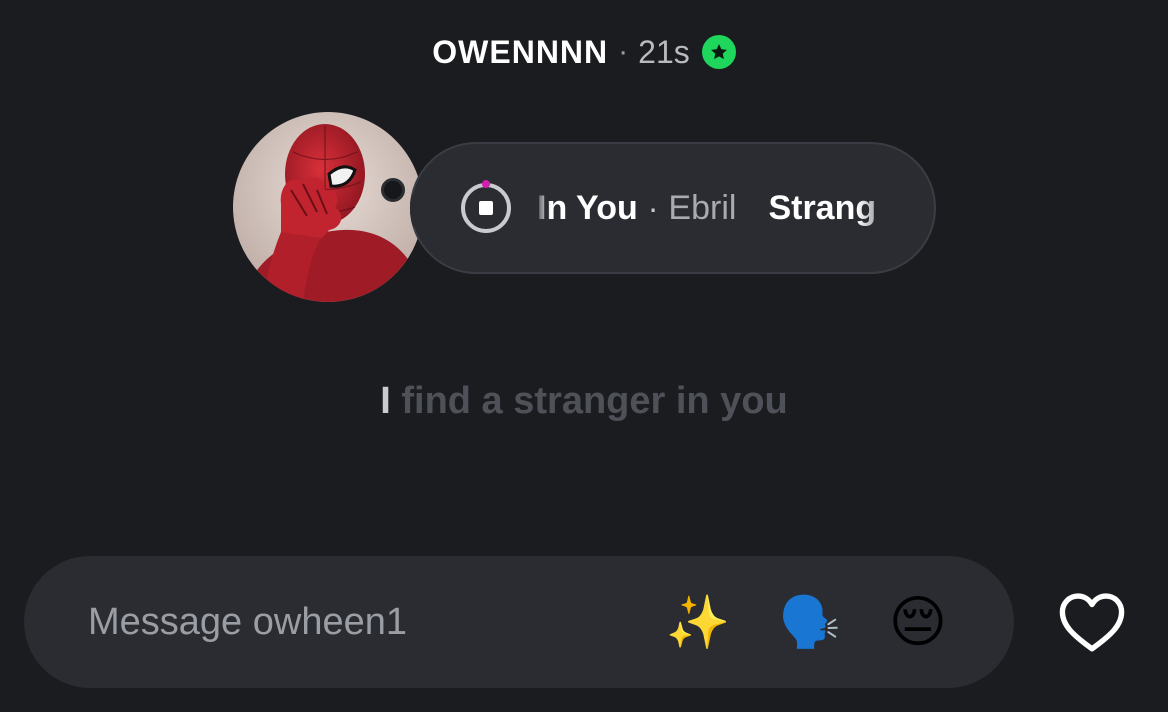 The height and width of the screenshot is (712, 1168). I want to click on note-connector-dot, so click(393, 190).